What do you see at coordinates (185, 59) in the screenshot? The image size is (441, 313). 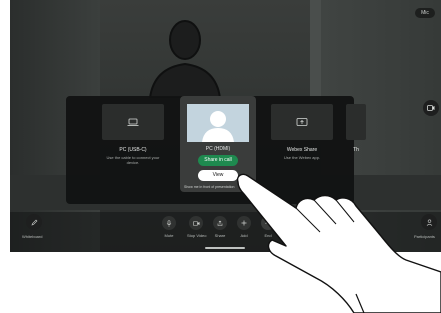 I see `remote-participant-silhouette` at bounding box center [185, 59].